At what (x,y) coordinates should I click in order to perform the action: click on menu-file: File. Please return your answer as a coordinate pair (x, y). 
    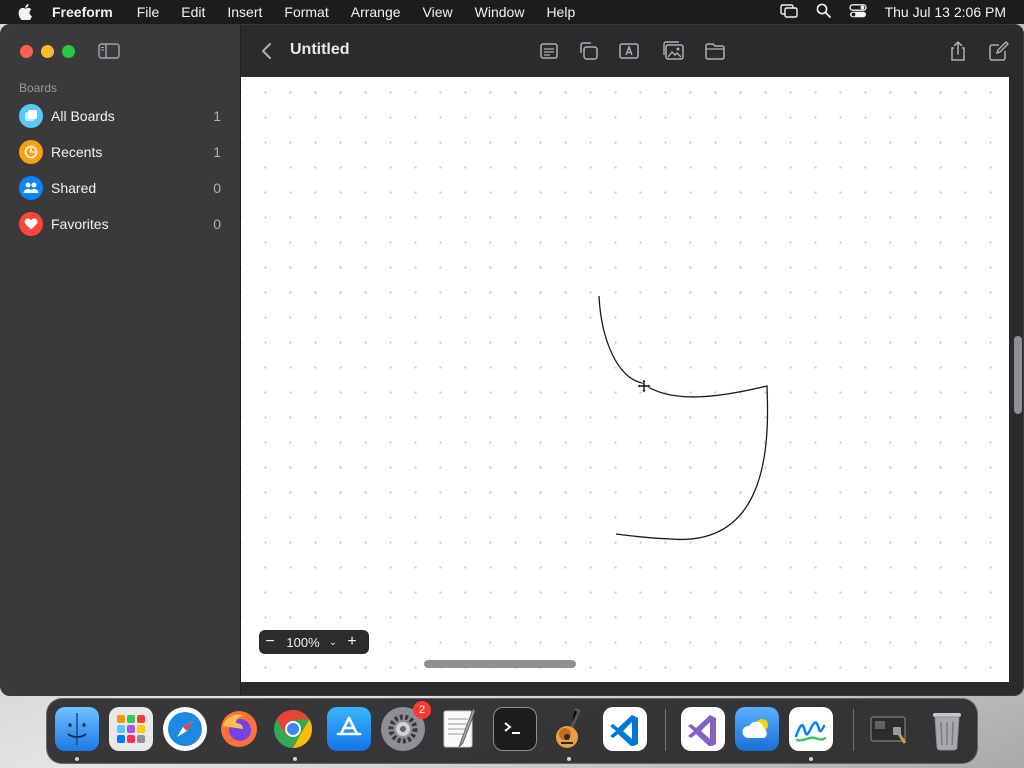
    Looking at the image, I should click on (148, 12).